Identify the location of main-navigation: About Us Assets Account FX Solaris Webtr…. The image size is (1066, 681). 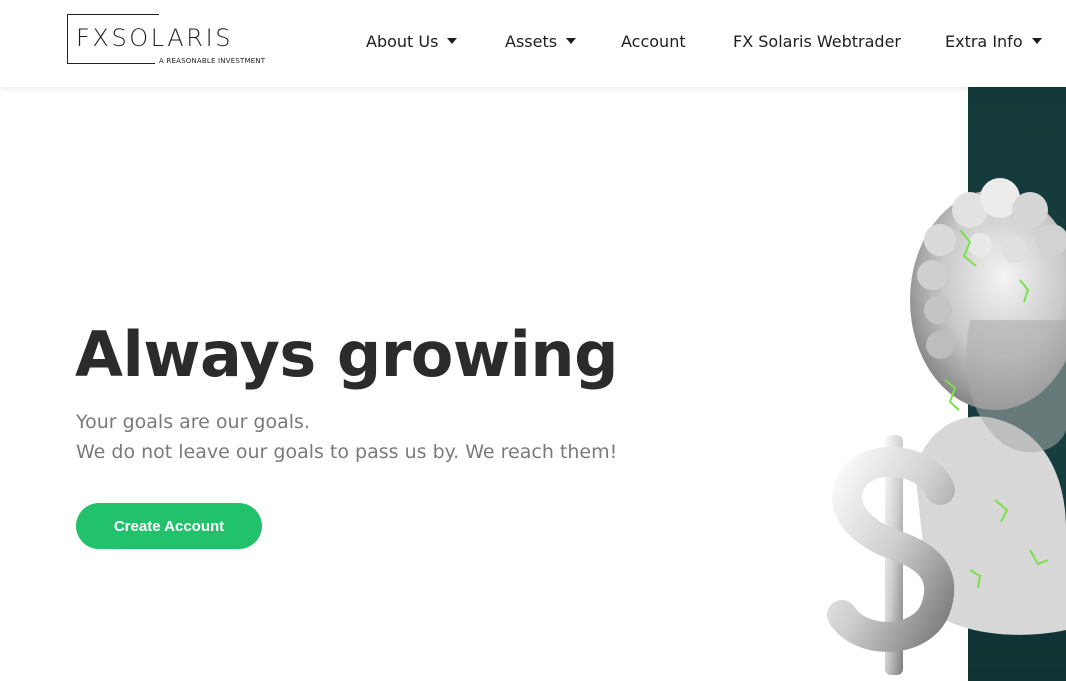
(533, 43).